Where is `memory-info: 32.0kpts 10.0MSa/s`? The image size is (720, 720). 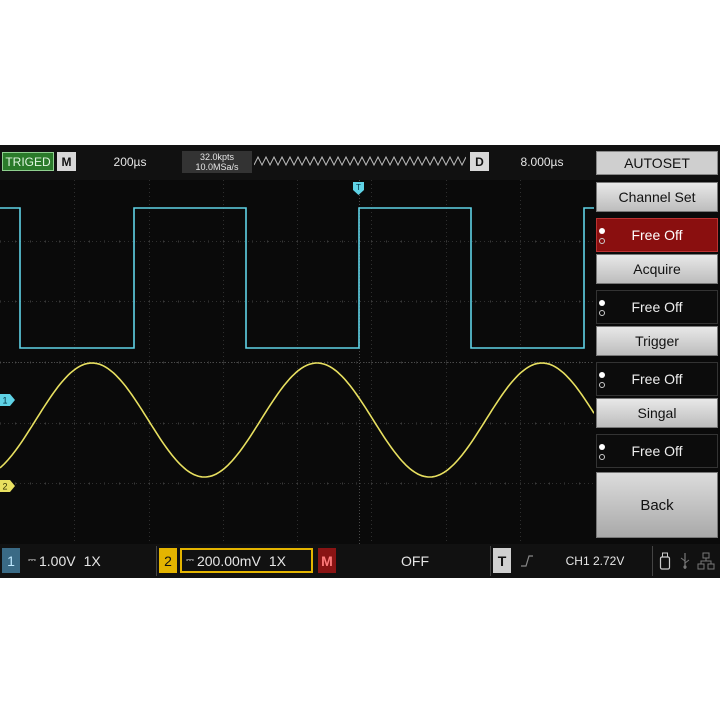 memory-info: 32.0kpts 10.0MSa/s is located at coordinates (217, 162).